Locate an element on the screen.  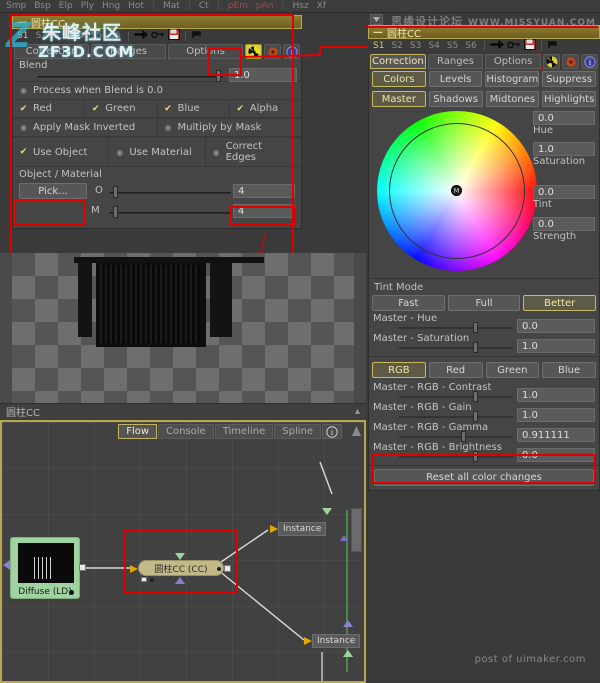
state-button-s1: S1 is located at coordinates (22, 36).